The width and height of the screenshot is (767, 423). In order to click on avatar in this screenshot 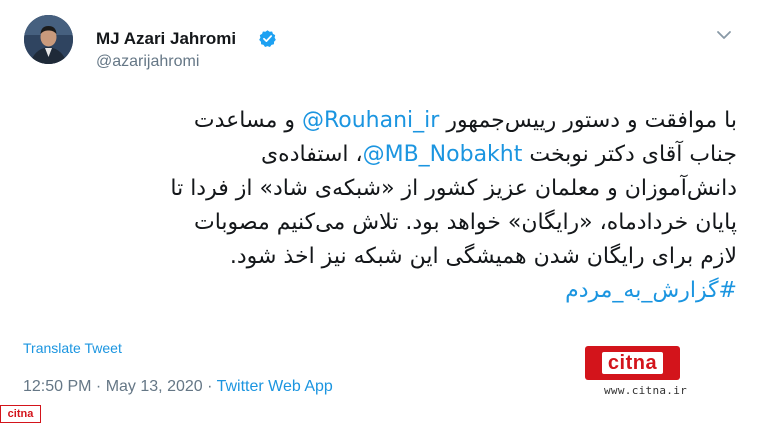, I will do `click(48, 39)`.